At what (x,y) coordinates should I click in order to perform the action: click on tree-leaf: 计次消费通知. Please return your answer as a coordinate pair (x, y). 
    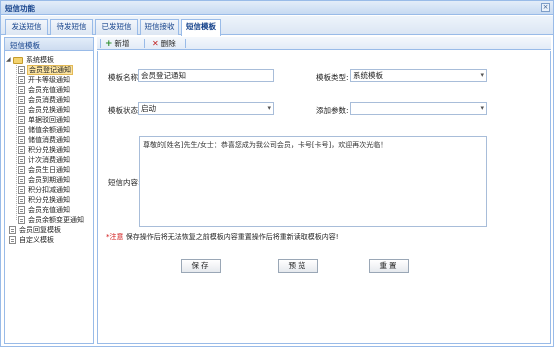
    Looking at the image, I should click on (44, 160).